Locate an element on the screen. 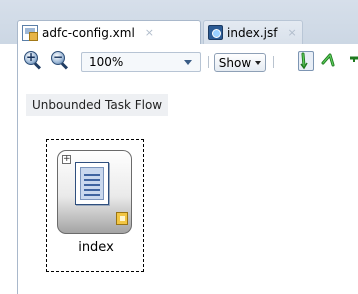 The width and height of the screenshot is (358, 294). diagram-toolbar: + − 100% Show is located at coordinates (187, 64).